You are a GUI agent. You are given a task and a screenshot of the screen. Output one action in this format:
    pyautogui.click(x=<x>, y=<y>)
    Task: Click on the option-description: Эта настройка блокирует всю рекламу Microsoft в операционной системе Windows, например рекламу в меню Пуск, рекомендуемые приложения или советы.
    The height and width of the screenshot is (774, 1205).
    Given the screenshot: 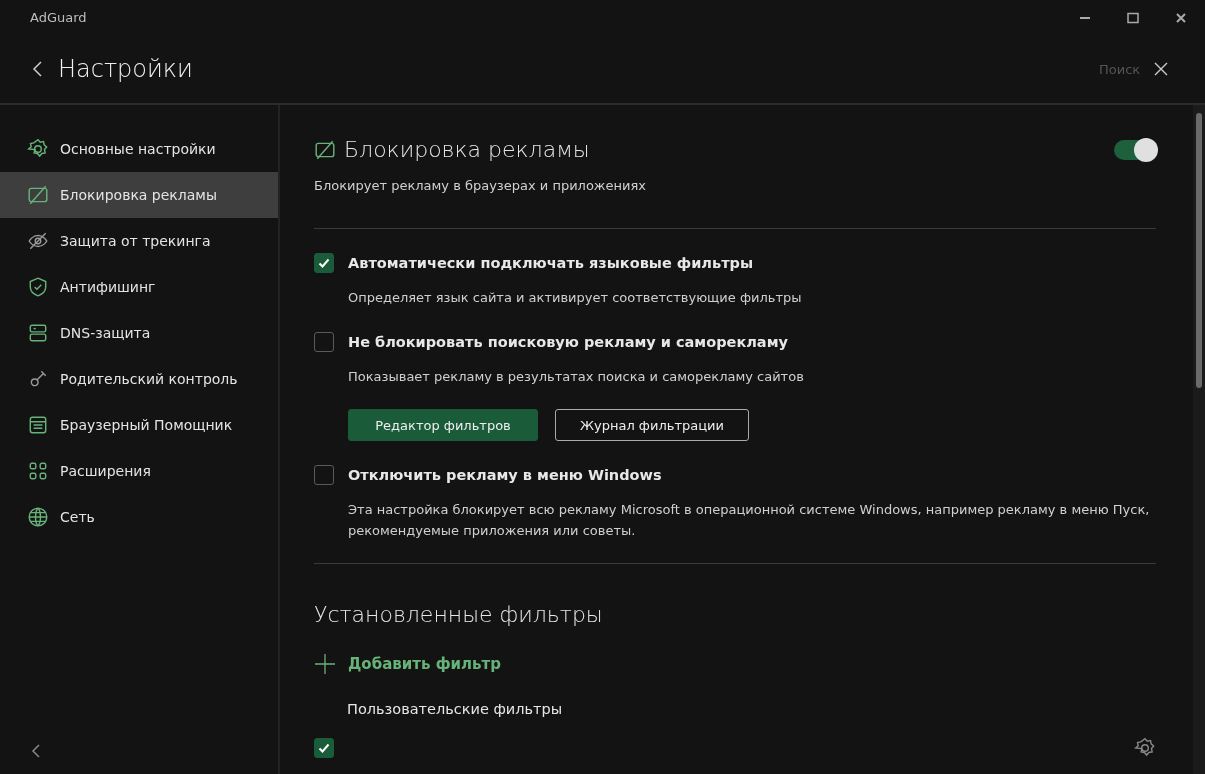 What is the action you would take?
    pyautogui.click(x=749, y=520)
    